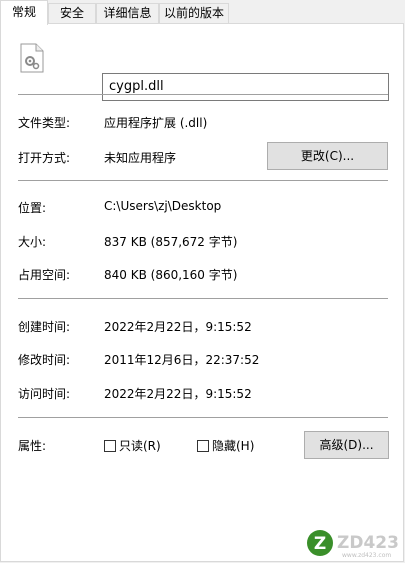 This screenshot has width=405, height=563. Describe the element at coordinates (245, 87) in the screenshot. I see `filename-input: cygpl.dll` at that location.